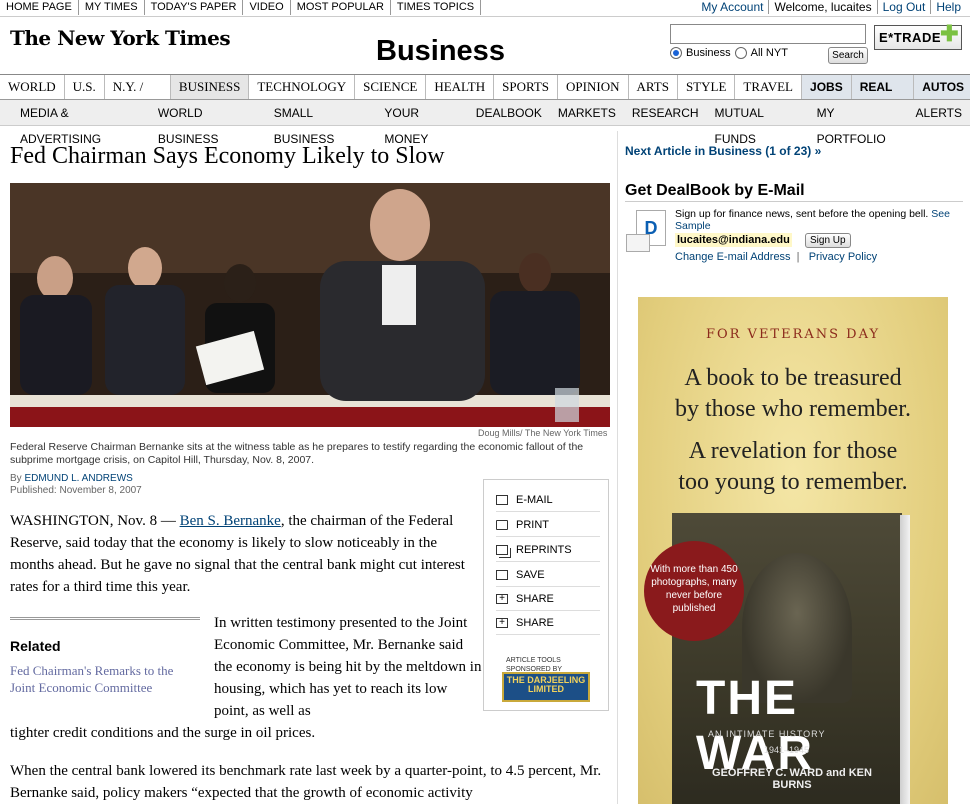 The width and height of the screenshot is (970, 804). Describe the element at coordinates (530, 574) in the screenshot. I see `tool-save-label: SAVE` at that location.